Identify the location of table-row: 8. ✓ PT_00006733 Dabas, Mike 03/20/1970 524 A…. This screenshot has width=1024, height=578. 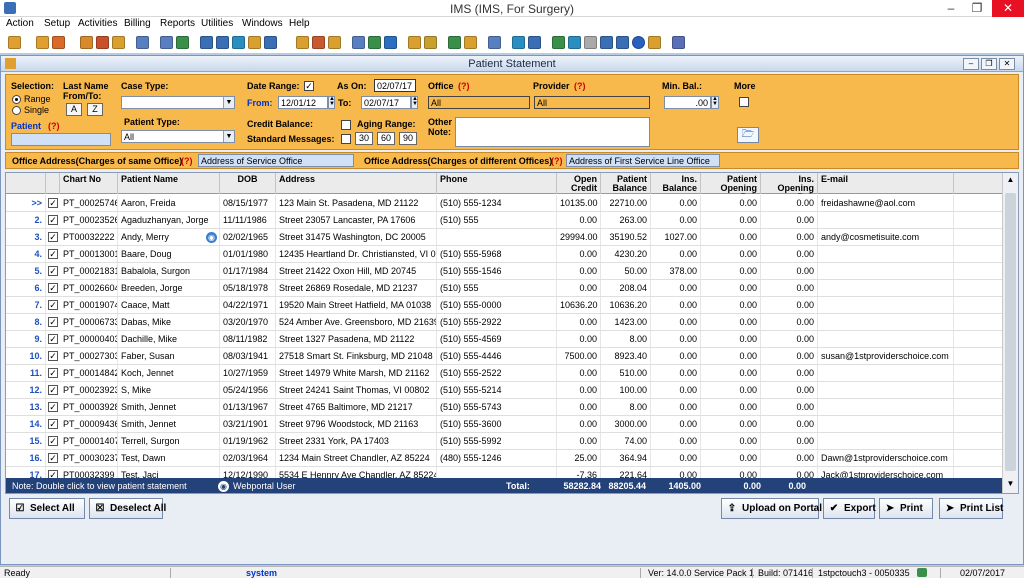
(504, 322).